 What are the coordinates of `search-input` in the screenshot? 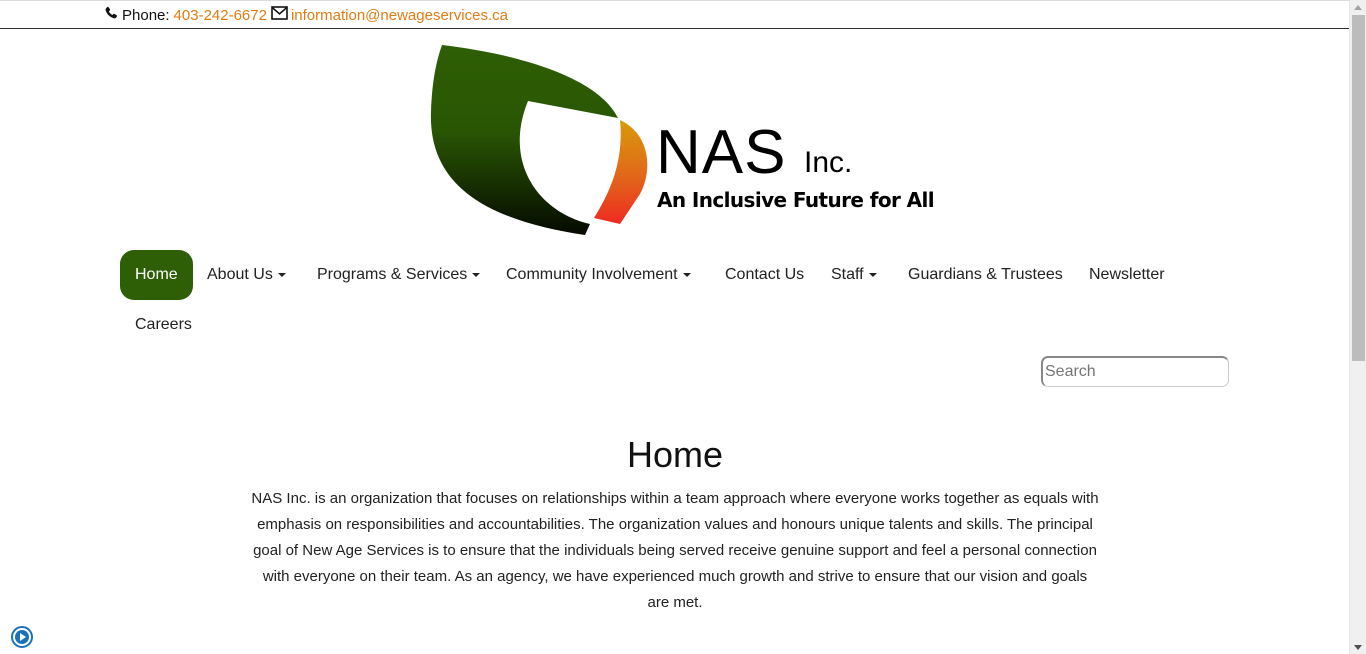 It's located at (1135, 371).